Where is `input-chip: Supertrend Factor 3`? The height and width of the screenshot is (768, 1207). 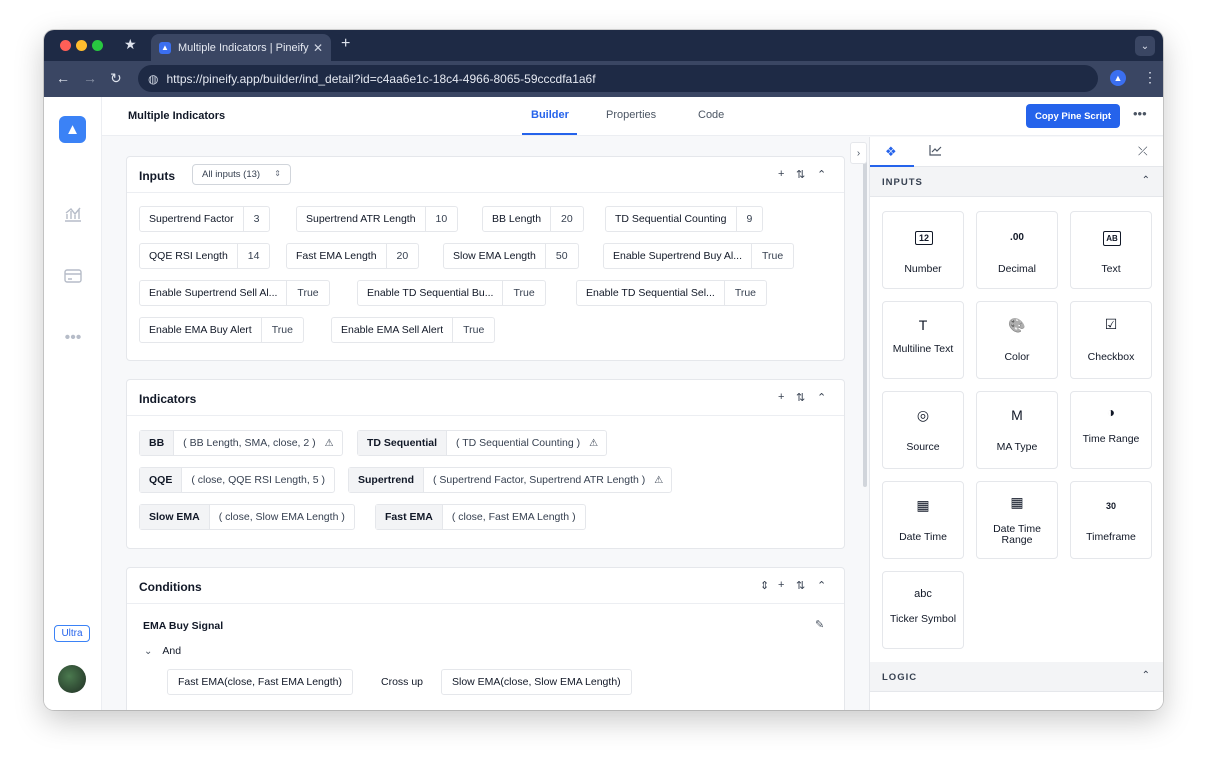
input-chip: Supertrend Factor 3 is located at coordinates (205, 219).